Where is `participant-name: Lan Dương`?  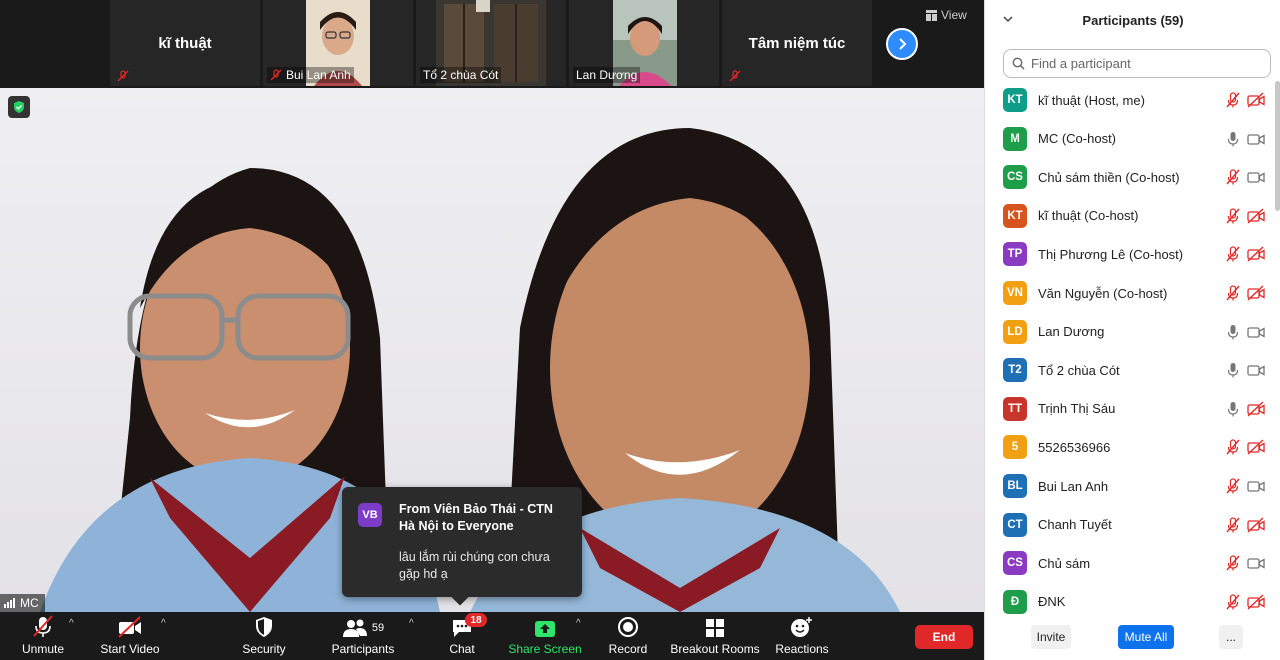 participant-name: Lan Dương is located at coordinates (1071, 332).